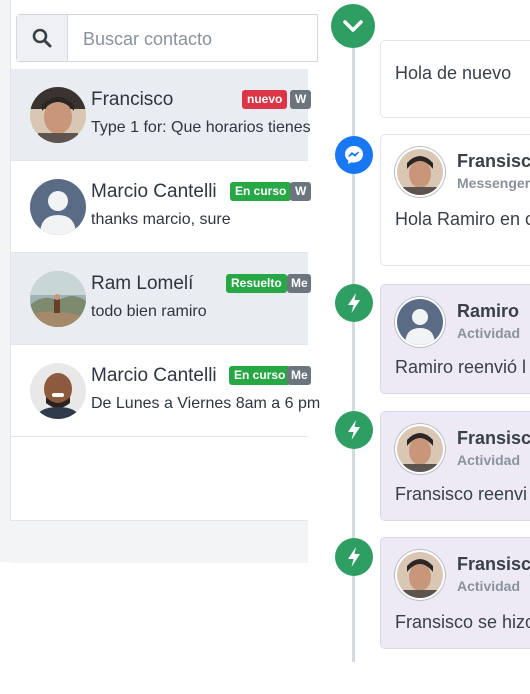  What do you see at coordinates (192, 39) in the screenshot?
I see `search-input` at bounding box center [192, 39].